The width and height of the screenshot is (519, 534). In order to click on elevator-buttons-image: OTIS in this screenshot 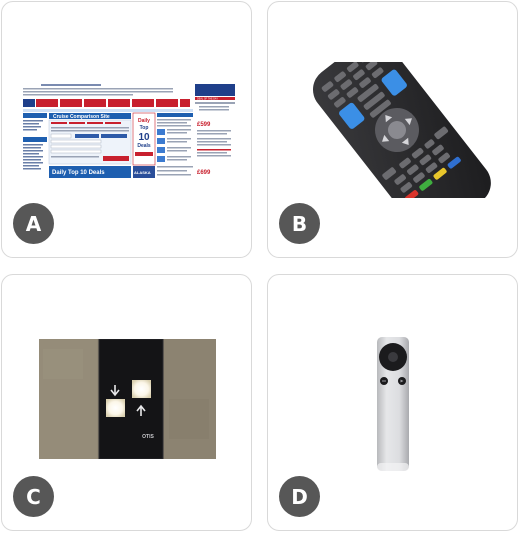, I will do `click(127, 399)`.